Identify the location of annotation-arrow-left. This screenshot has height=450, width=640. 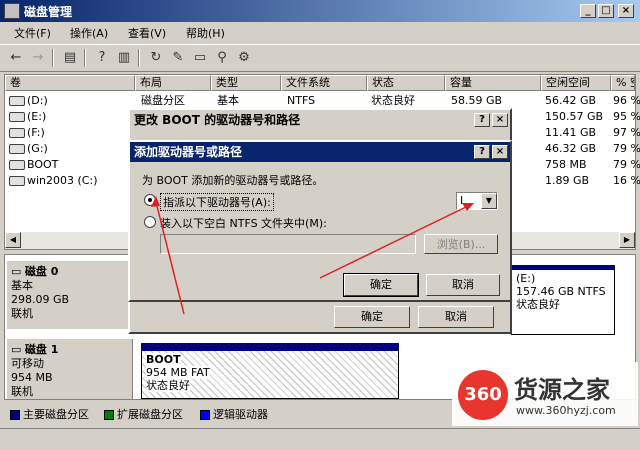
(170, 258).